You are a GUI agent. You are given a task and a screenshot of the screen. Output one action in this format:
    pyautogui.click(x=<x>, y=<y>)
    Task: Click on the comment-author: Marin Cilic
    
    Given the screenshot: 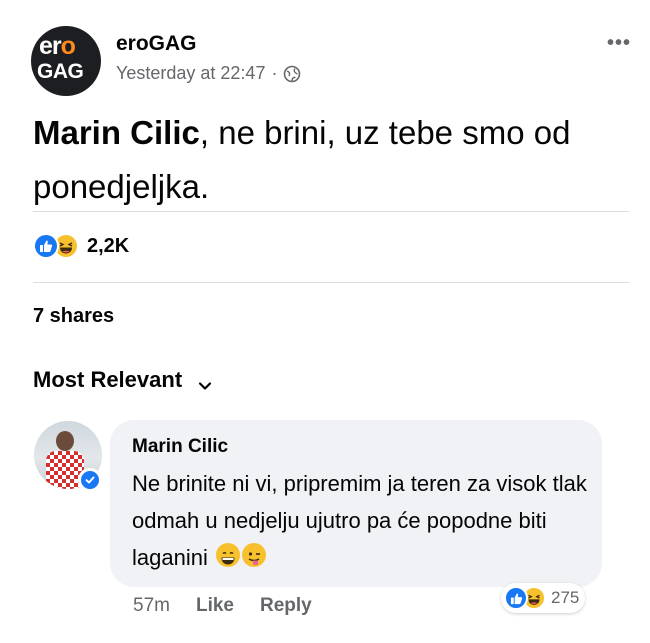 What is the action you would take?
    pyautogui.click(x=180, y=447)
    